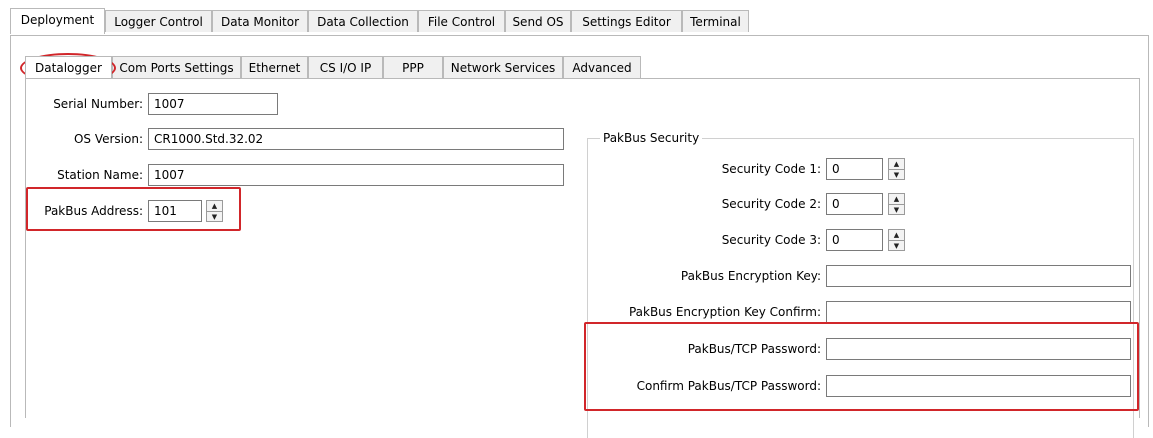 This screenshot has height=438, width=1153. I want to click on tab-data-collection: Data Collection, so click(363, 21).